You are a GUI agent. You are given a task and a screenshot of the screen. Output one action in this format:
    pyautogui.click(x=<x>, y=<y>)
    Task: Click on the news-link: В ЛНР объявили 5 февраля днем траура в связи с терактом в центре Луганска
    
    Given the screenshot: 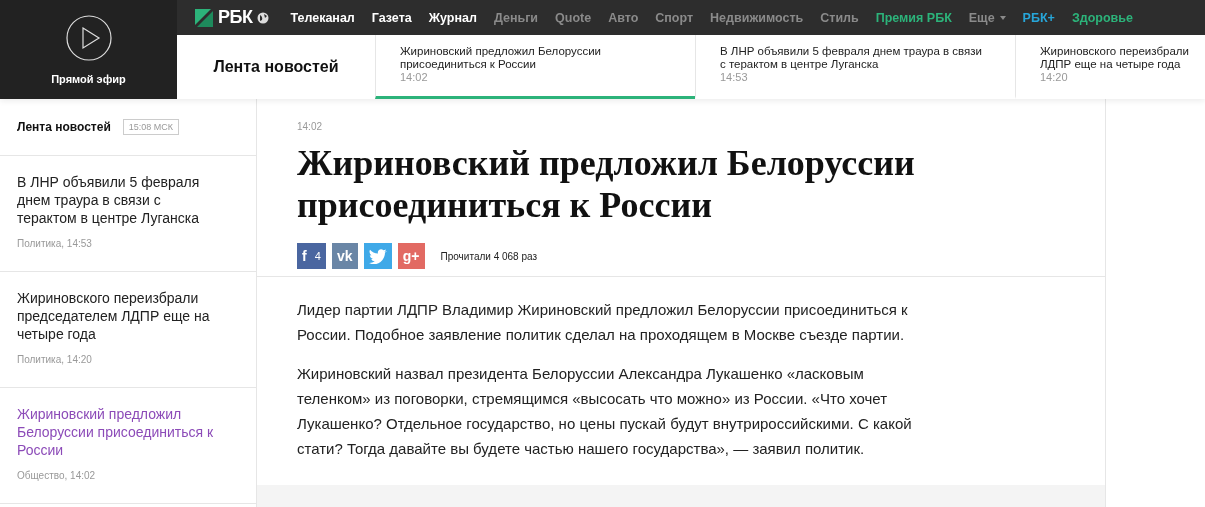 What is the action you would take?
    pyautogui.click(x=118, y=200)
    